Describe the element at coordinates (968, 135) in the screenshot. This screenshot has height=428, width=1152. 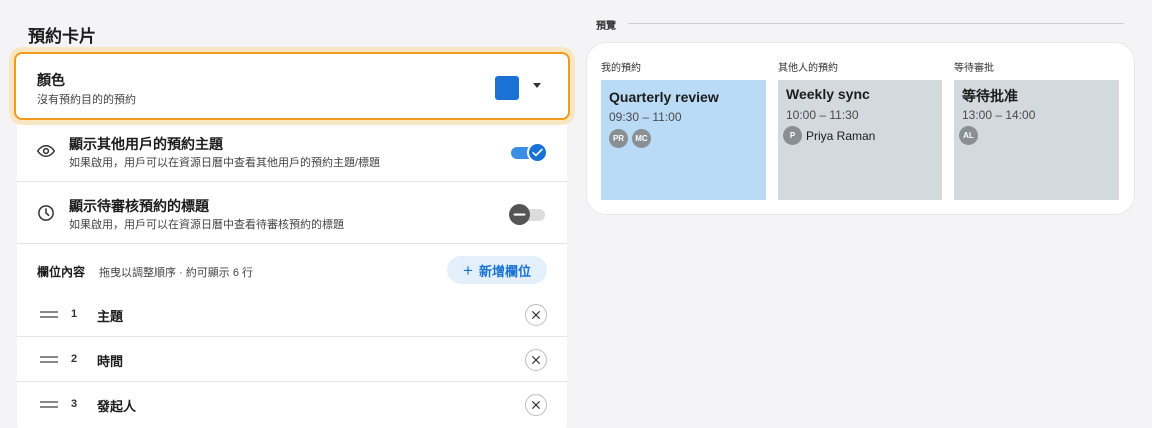
I see `avatar: AL` at that location.